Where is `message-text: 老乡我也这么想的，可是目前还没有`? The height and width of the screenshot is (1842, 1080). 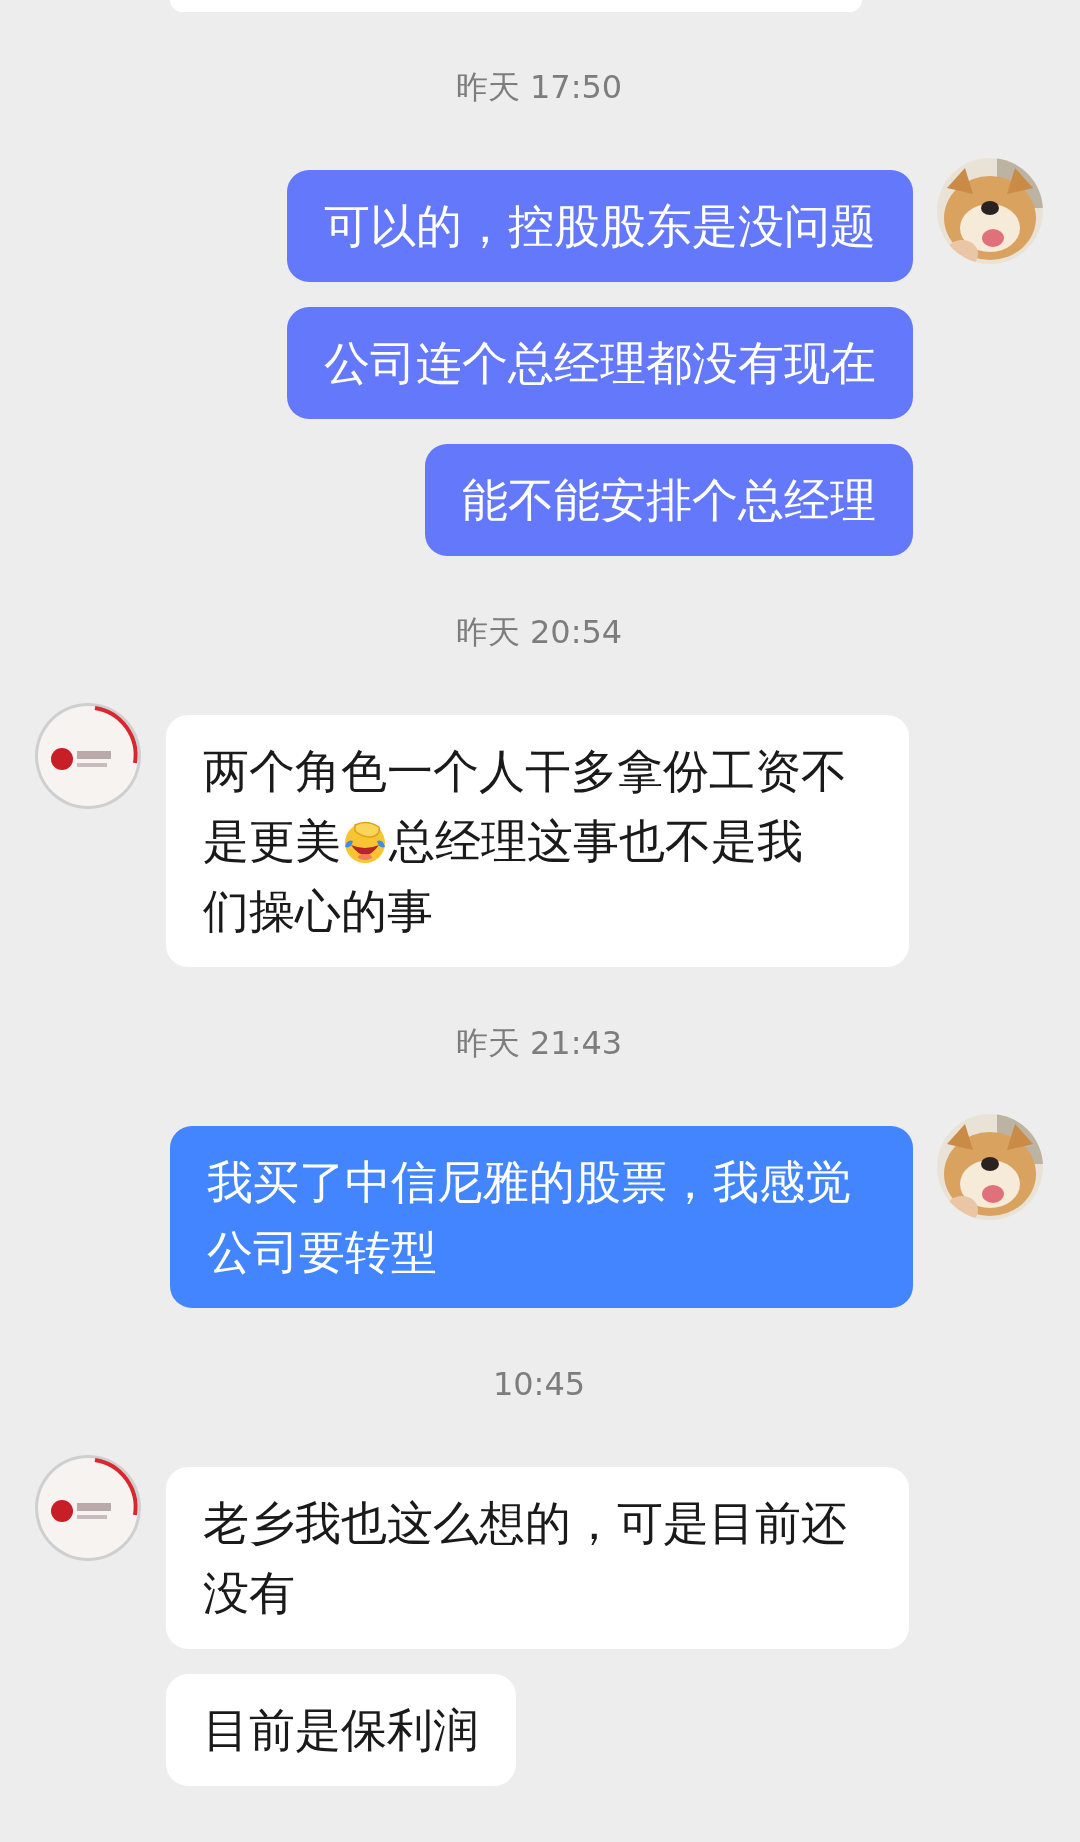 message-text: 老乡我也这么想的，可是目前还没有 is located at coordinates (525, 1558).